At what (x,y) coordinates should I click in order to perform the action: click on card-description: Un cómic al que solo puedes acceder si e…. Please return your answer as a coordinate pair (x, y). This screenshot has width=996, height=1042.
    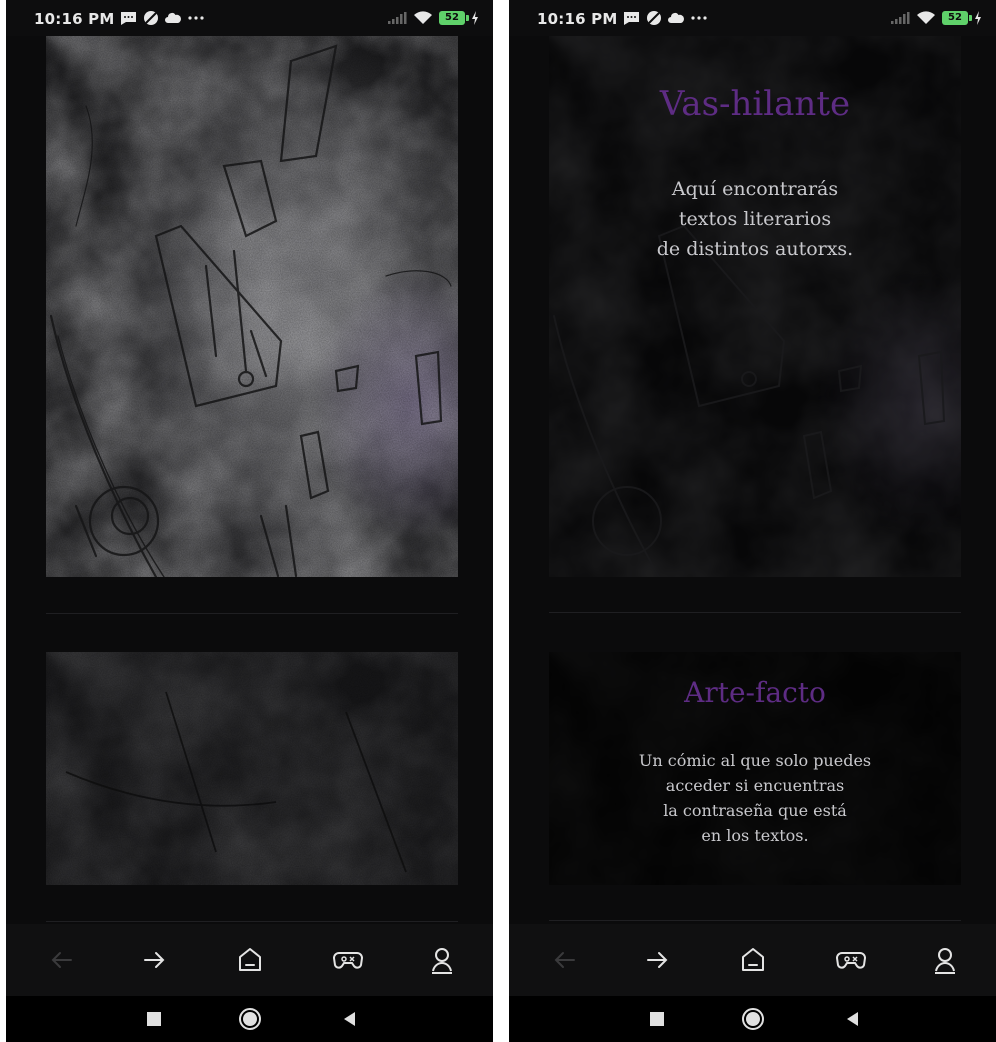
    Looking at the image, I should click on (755, 798).